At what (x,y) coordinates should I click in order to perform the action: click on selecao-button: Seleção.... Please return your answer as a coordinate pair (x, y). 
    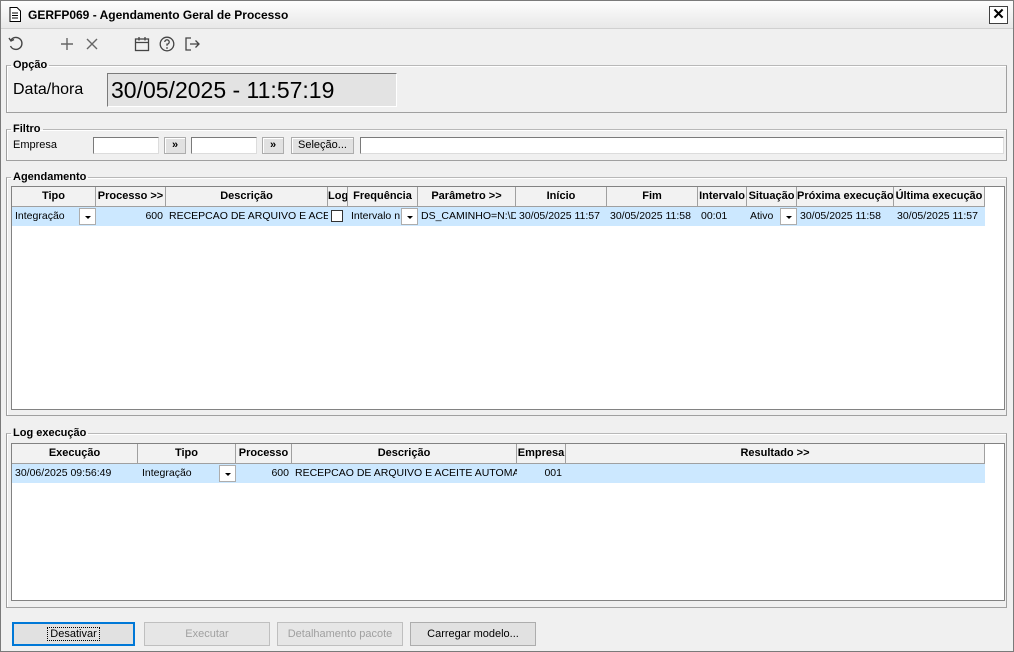
    Looking at the image, I should click on (322, 145).